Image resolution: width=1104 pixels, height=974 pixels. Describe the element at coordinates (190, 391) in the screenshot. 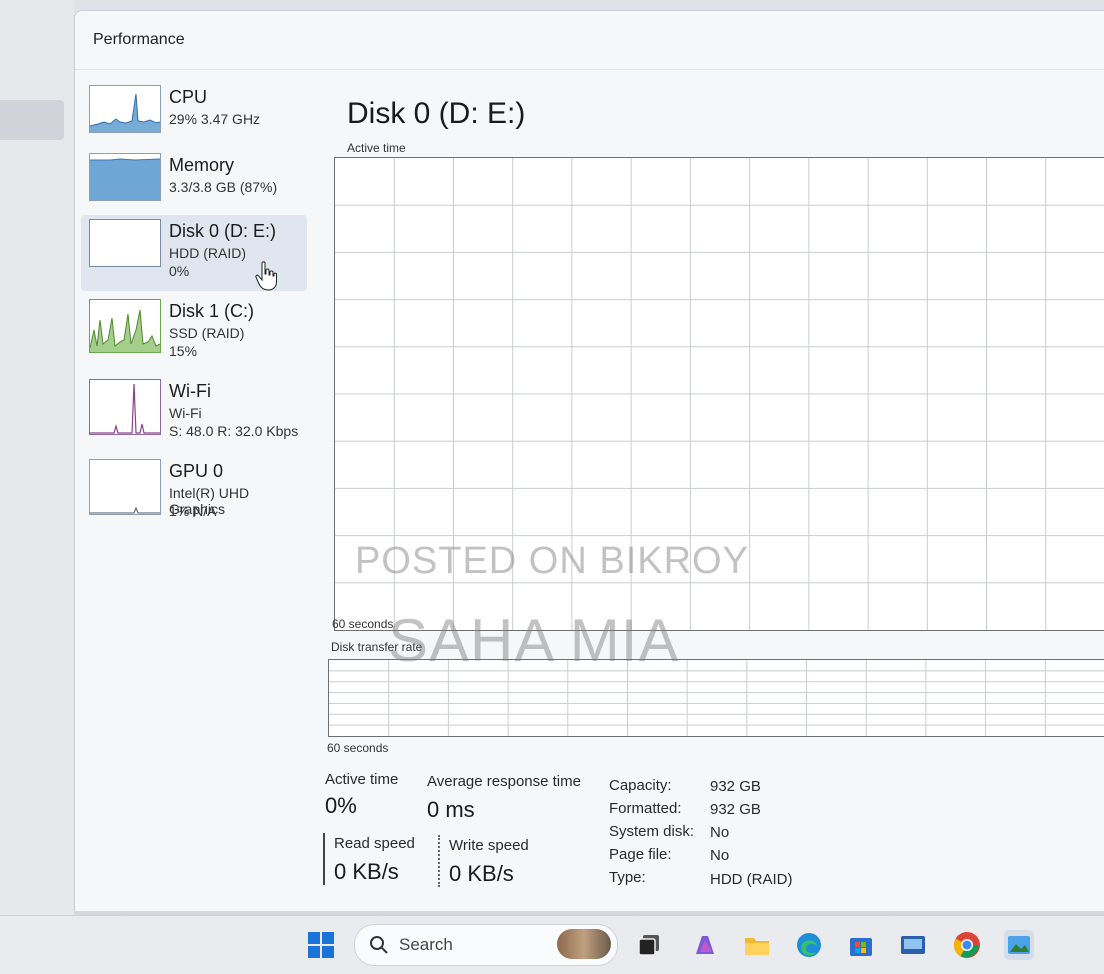

I see `sidebar-item-label: Wi-Fi` at that location.